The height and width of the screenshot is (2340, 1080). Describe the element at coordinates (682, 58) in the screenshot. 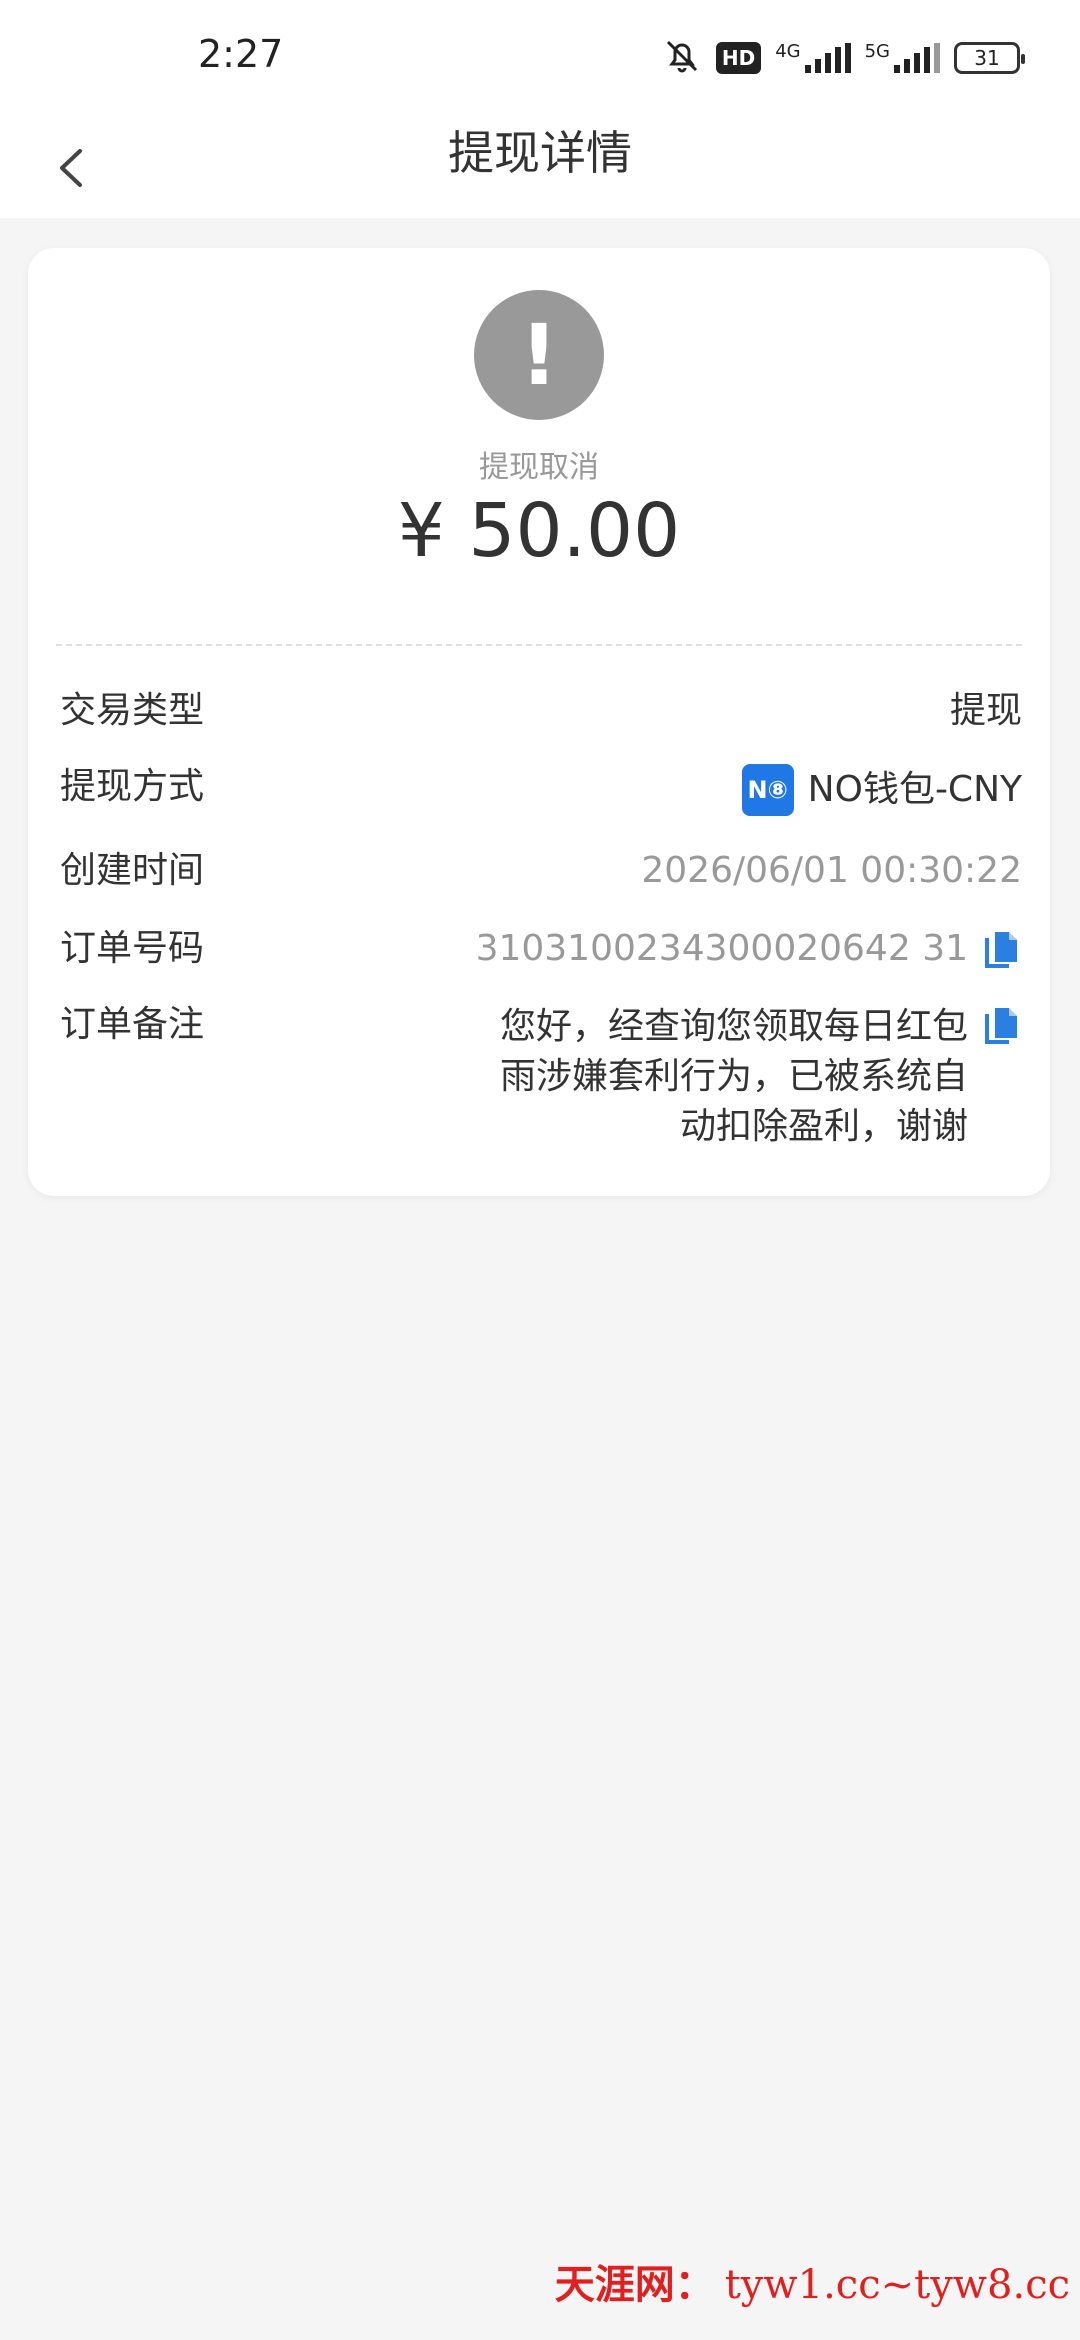

I see `bell-muted-icon` at that location.